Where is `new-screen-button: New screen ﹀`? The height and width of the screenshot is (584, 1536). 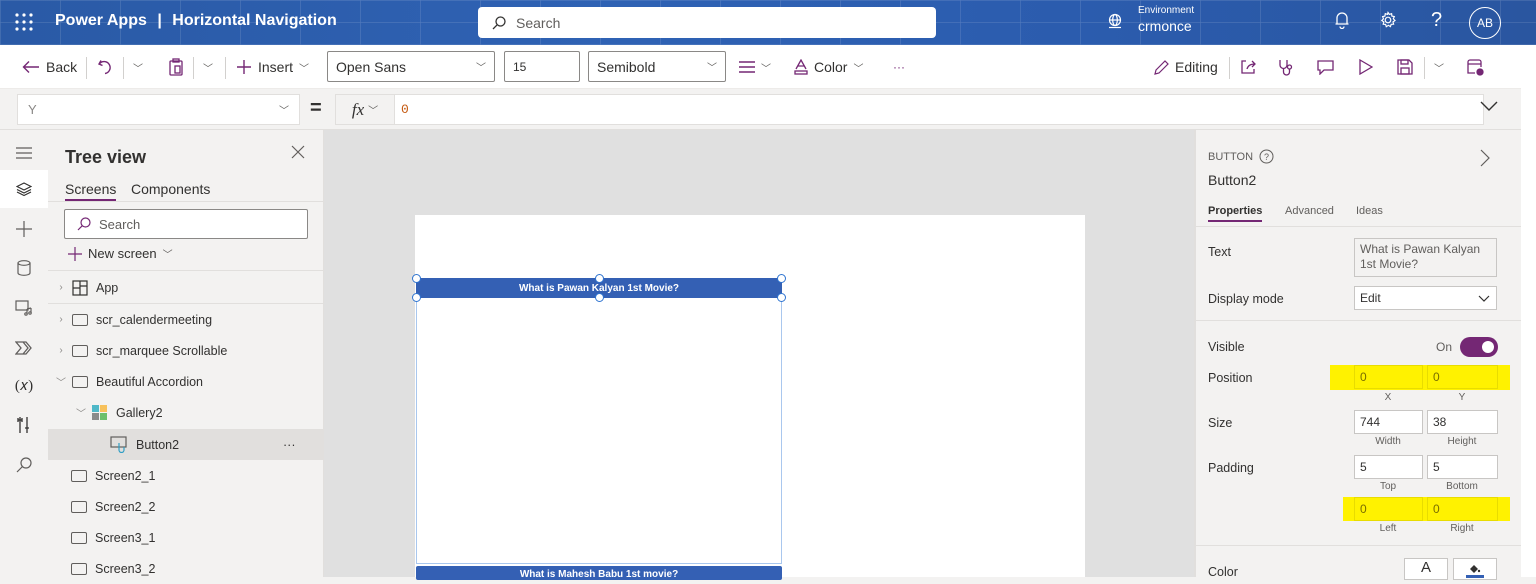 new-screen-button: New screen ﹀ is located at coordinates (120, 253).